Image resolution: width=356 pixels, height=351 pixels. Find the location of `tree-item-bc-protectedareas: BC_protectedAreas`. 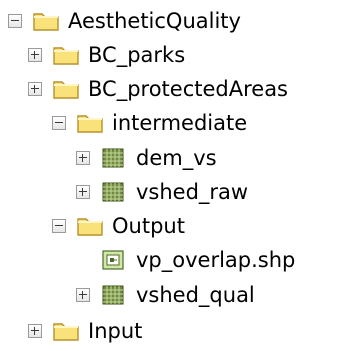

tree-item-bc-protectedareas: BC_protectedAreas is located at coordinates (158, 89).